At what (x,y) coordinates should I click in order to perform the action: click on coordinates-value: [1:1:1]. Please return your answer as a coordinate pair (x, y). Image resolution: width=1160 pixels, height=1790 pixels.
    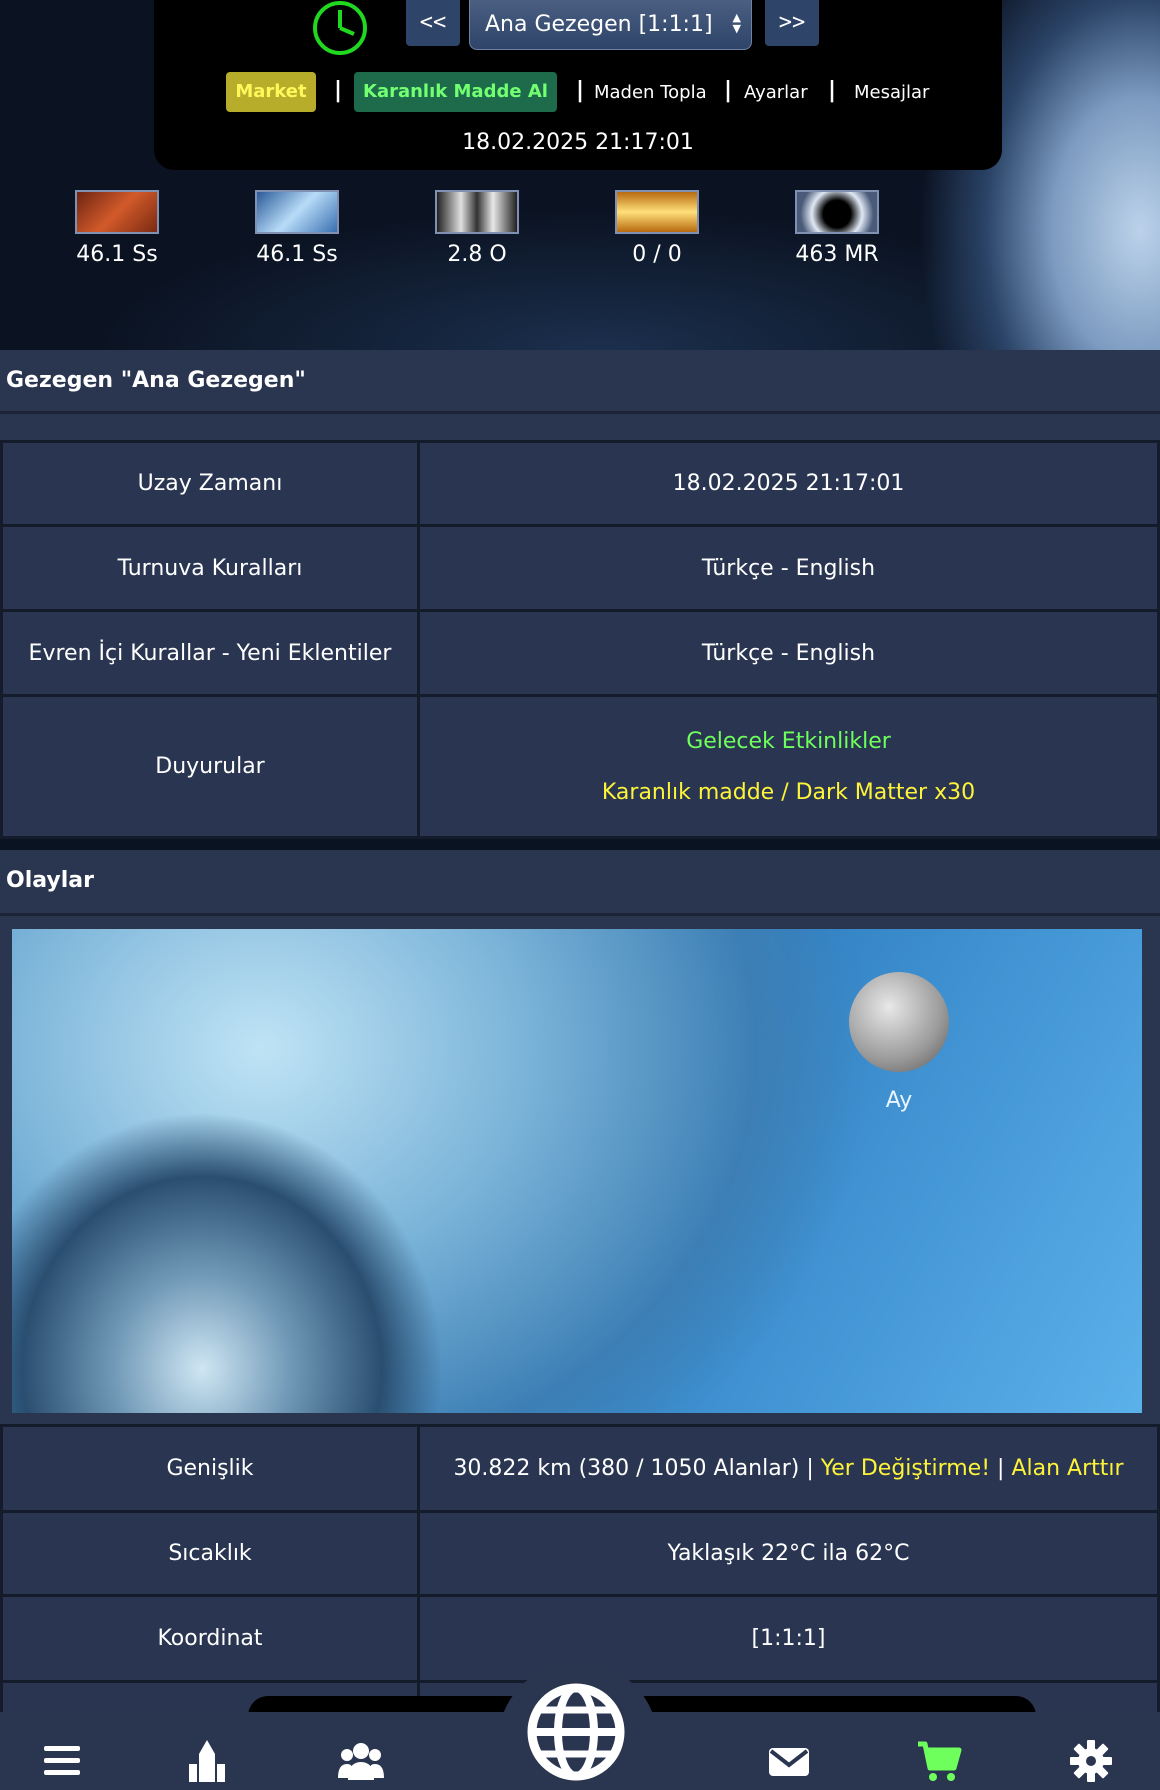
    Looking at the image, I should click on (788, 1638).